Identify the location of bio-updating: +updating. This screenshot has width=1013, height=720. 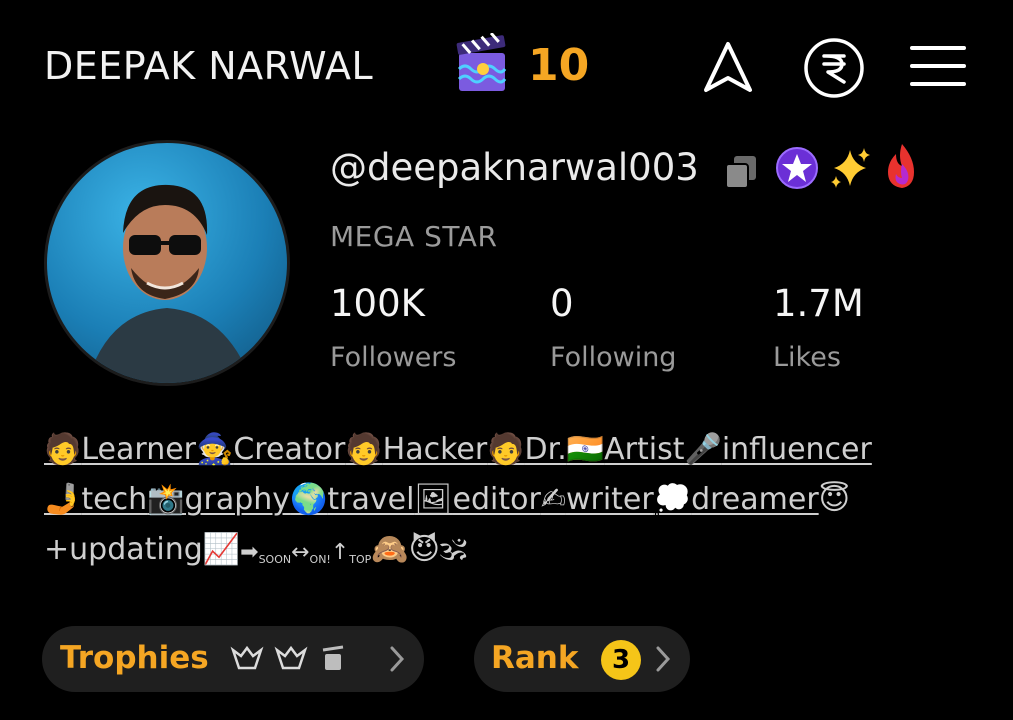
(123, 549).